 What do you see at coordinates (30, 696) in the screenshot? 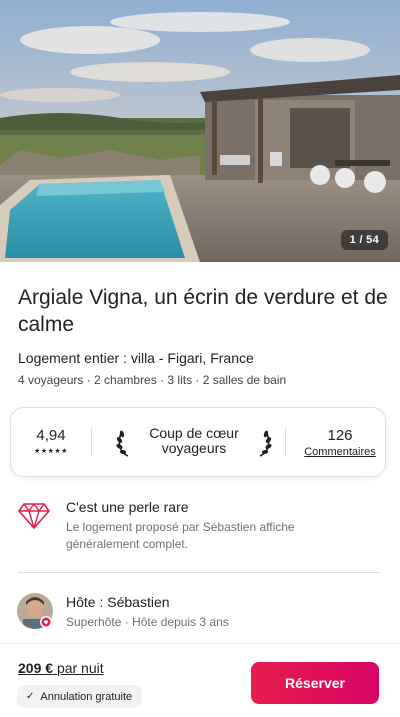
I see `checkmark-icon: ✓` at bounding box center [30, 696].